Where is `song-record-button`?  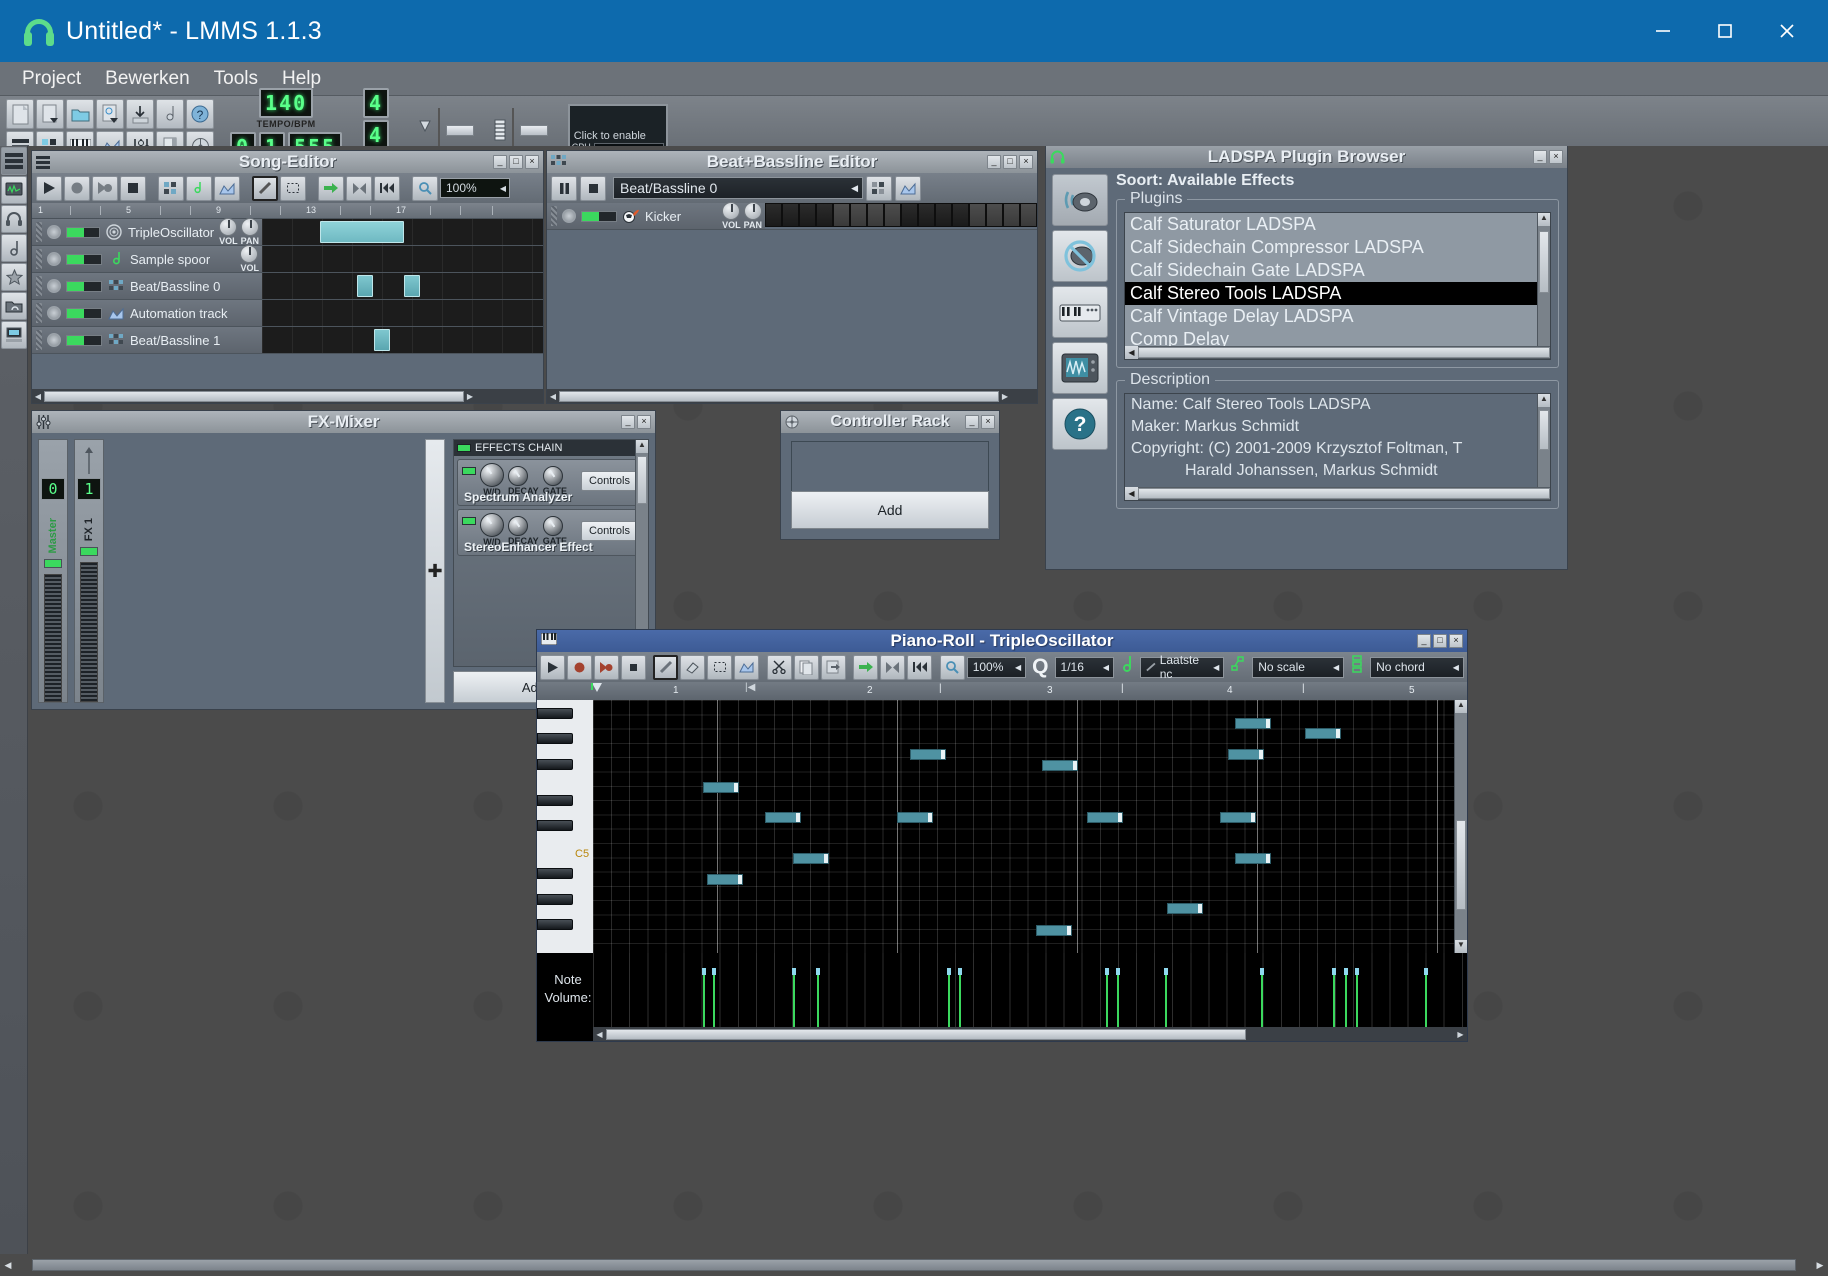
song-record-button is located at coordinates (77, 188).